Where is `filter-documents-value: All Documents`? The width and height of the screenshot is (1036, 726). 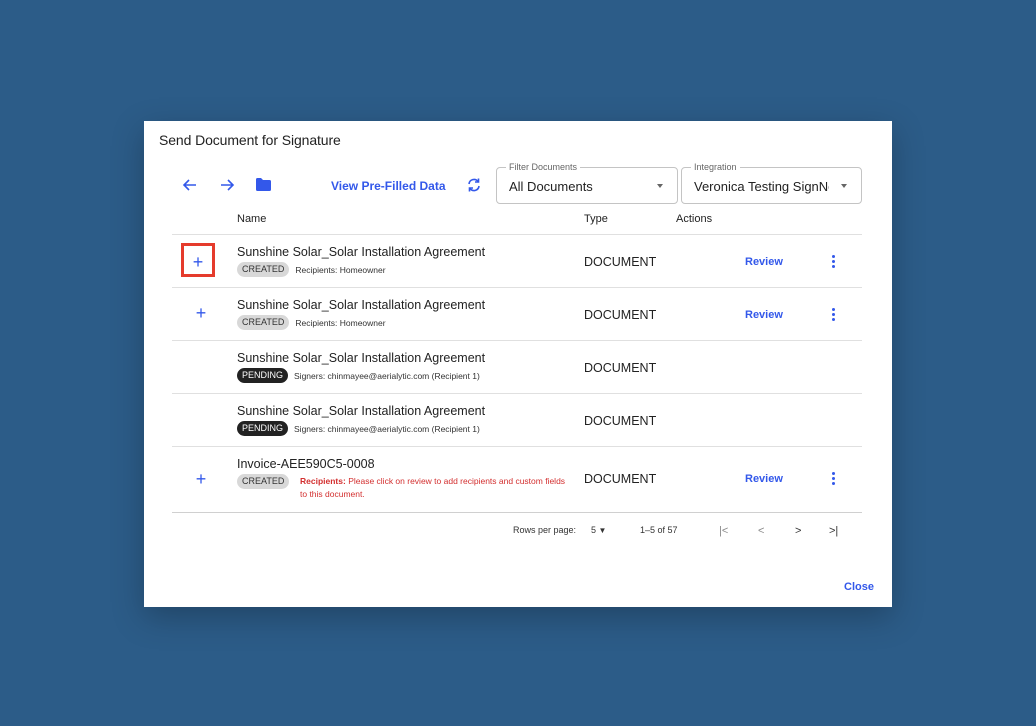 filter-documents-value: All Documents is located at coordinates (551, 186).